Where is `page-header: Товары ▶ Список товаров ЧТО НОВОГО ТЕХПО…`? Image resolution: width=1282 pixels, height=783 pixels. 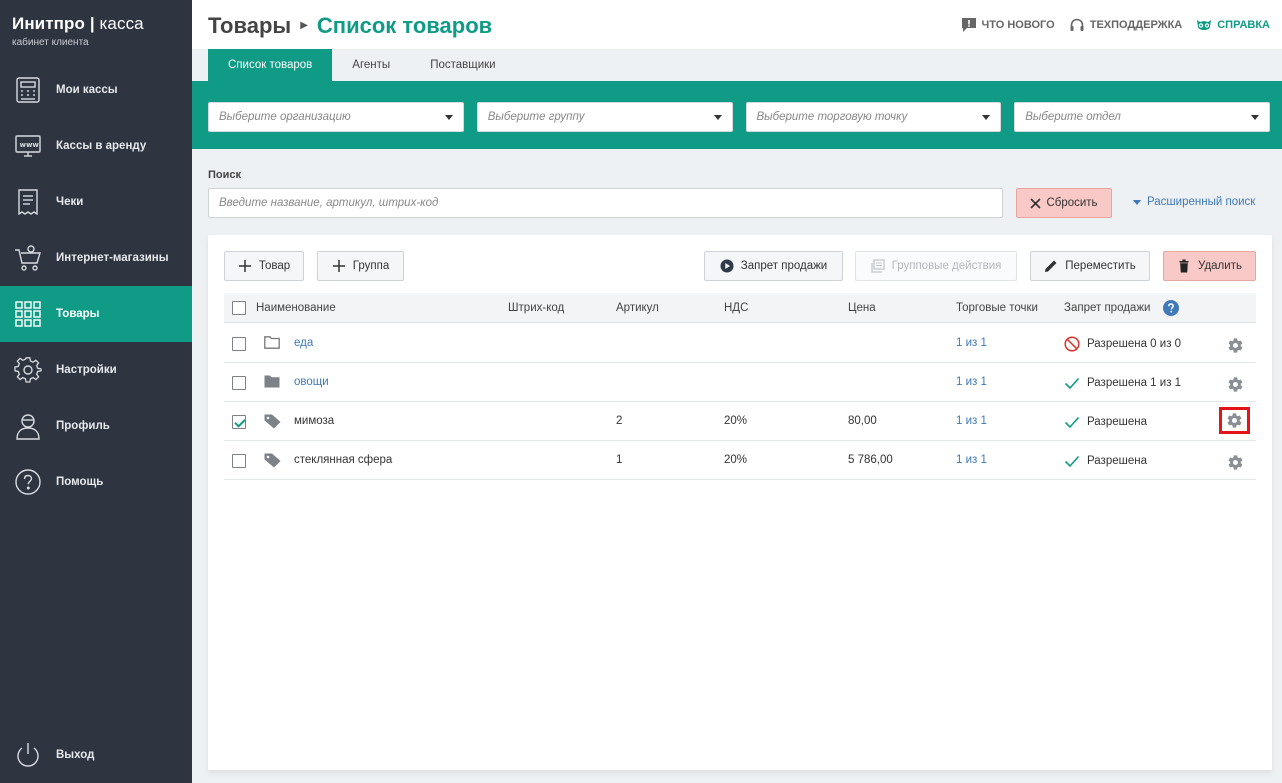
page-header: Товары ▶ Список товаров ЧТО НОВОГО ТЕХПО… is located at coordinates (737, 24).